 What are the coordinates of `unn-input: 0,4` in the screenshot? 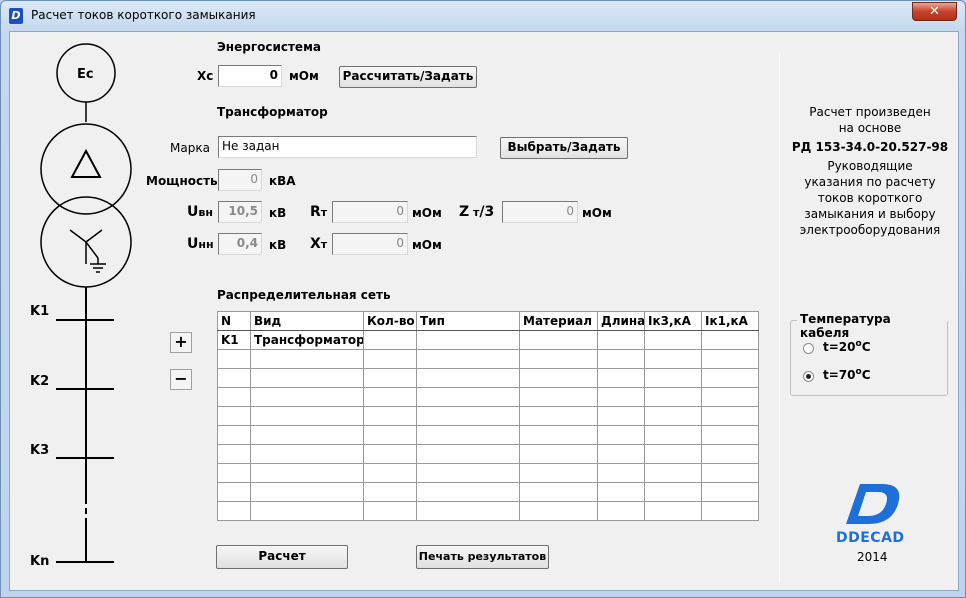 It's located at (240, 244).